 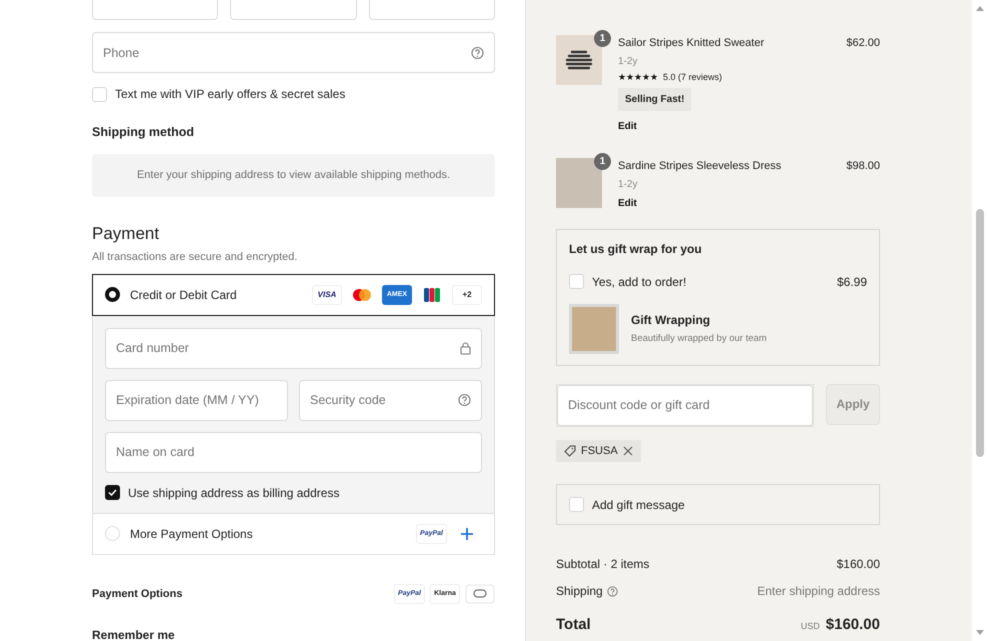 I want to click on radio-button, so click(x=112, y=294).